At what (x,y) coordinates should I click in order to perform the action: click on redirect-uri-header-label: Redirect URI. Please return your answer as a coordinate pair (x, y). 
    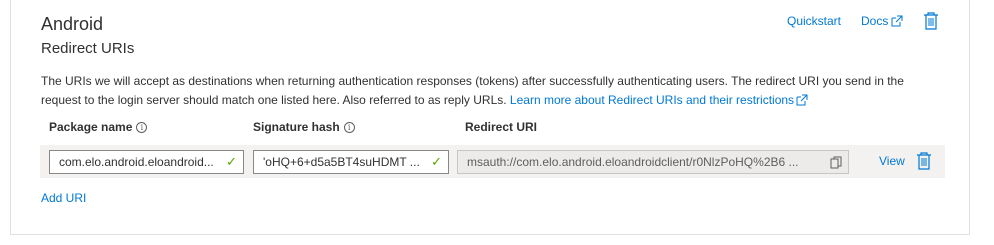
    Looking at the image, I should click on (501, 127).